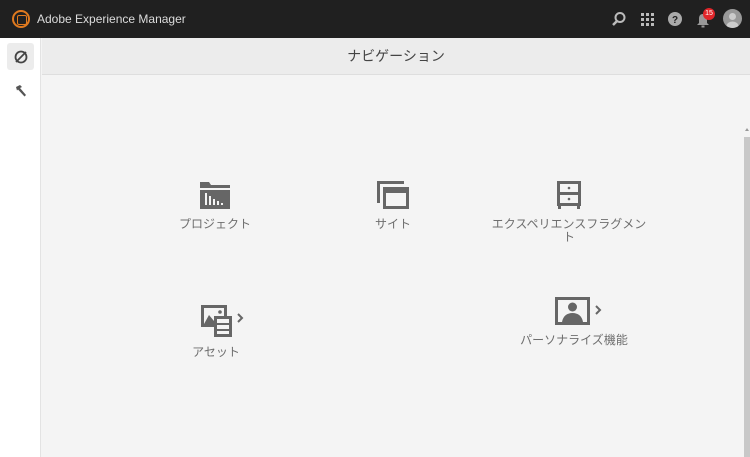 This screenshot has width=750, height=457. Describe the element at coordinates (21, 19) in the screenshot. I see `aem-logo-icon` at that location.